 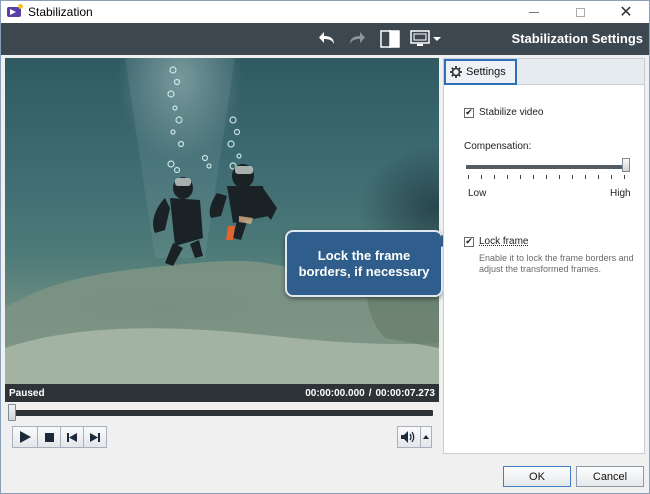 I want to click on total-time: 00:00:07.273, so click(x=405, y=393).